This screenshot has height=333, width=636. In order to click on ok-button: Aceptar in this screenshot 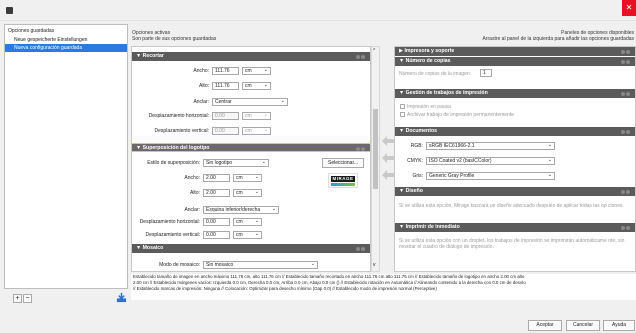, I will do `click(545, 325)`.